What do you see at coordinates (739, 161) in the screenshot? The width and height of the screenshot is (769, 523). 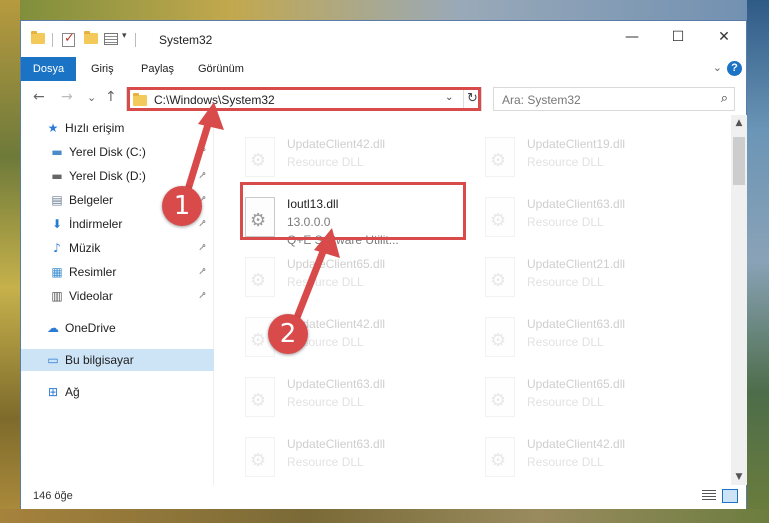 I see `scroll-thumb` at bounding box center [739, 161].